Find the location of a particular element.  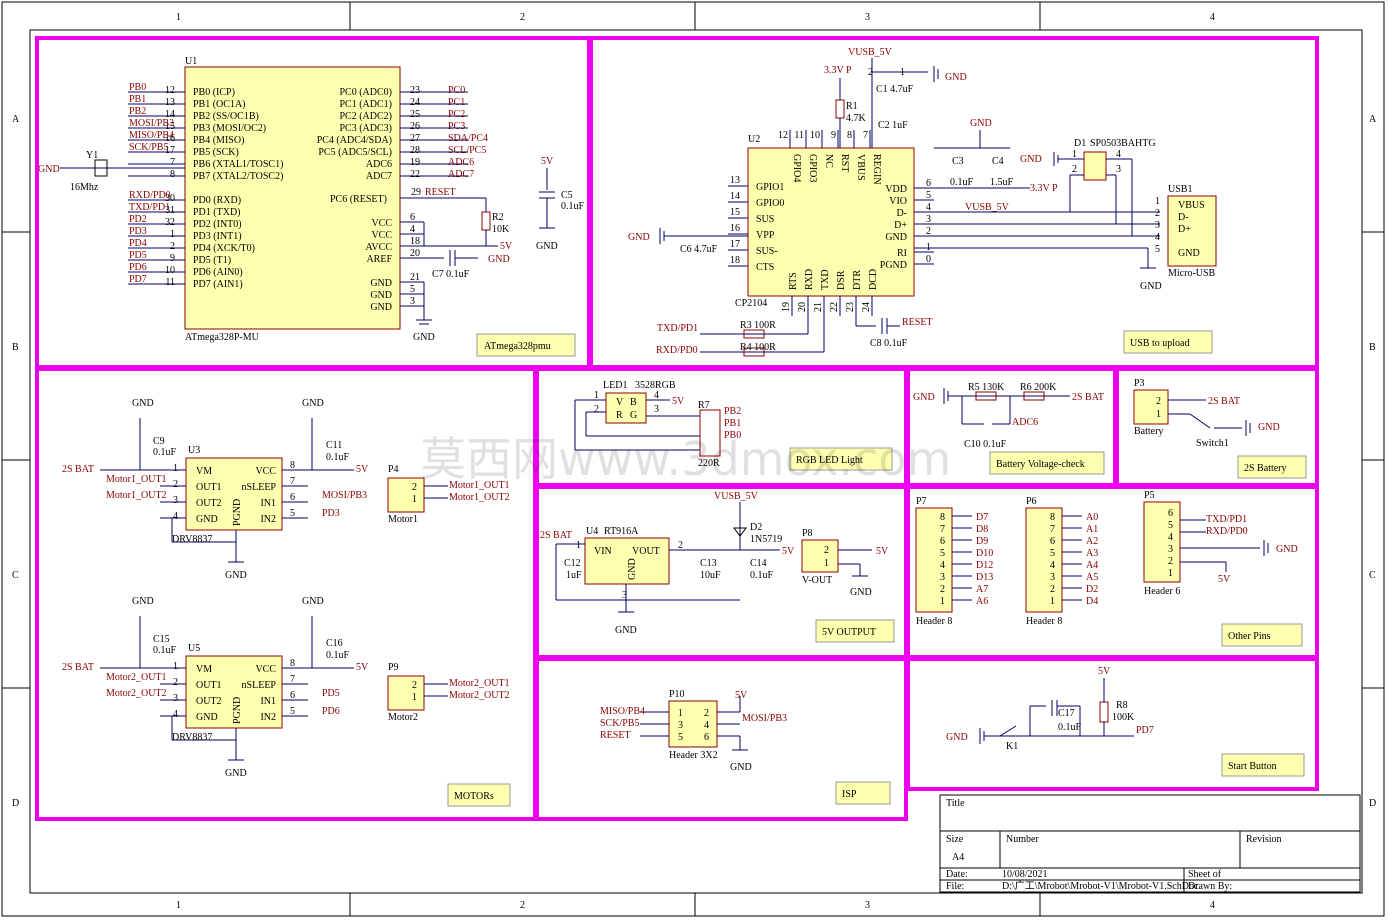

usb1-pin-num: 4 is located at coordinates (1157, 237).